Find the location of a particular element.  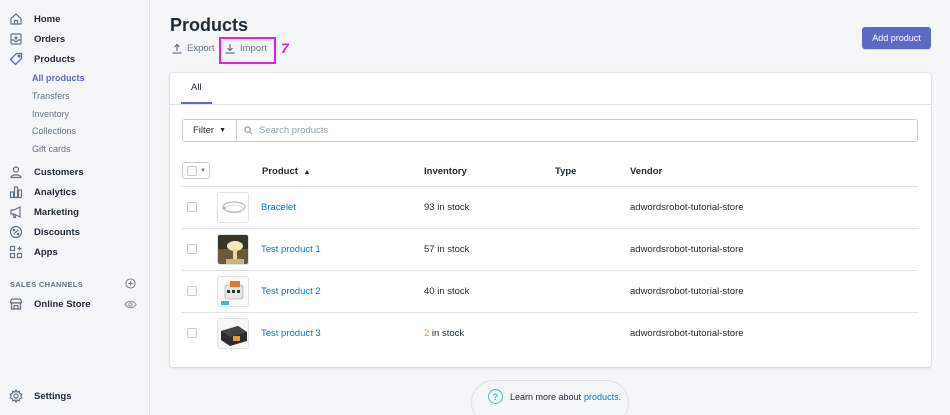

nav-analytics: Analytics is located at coordinates (42, 192).